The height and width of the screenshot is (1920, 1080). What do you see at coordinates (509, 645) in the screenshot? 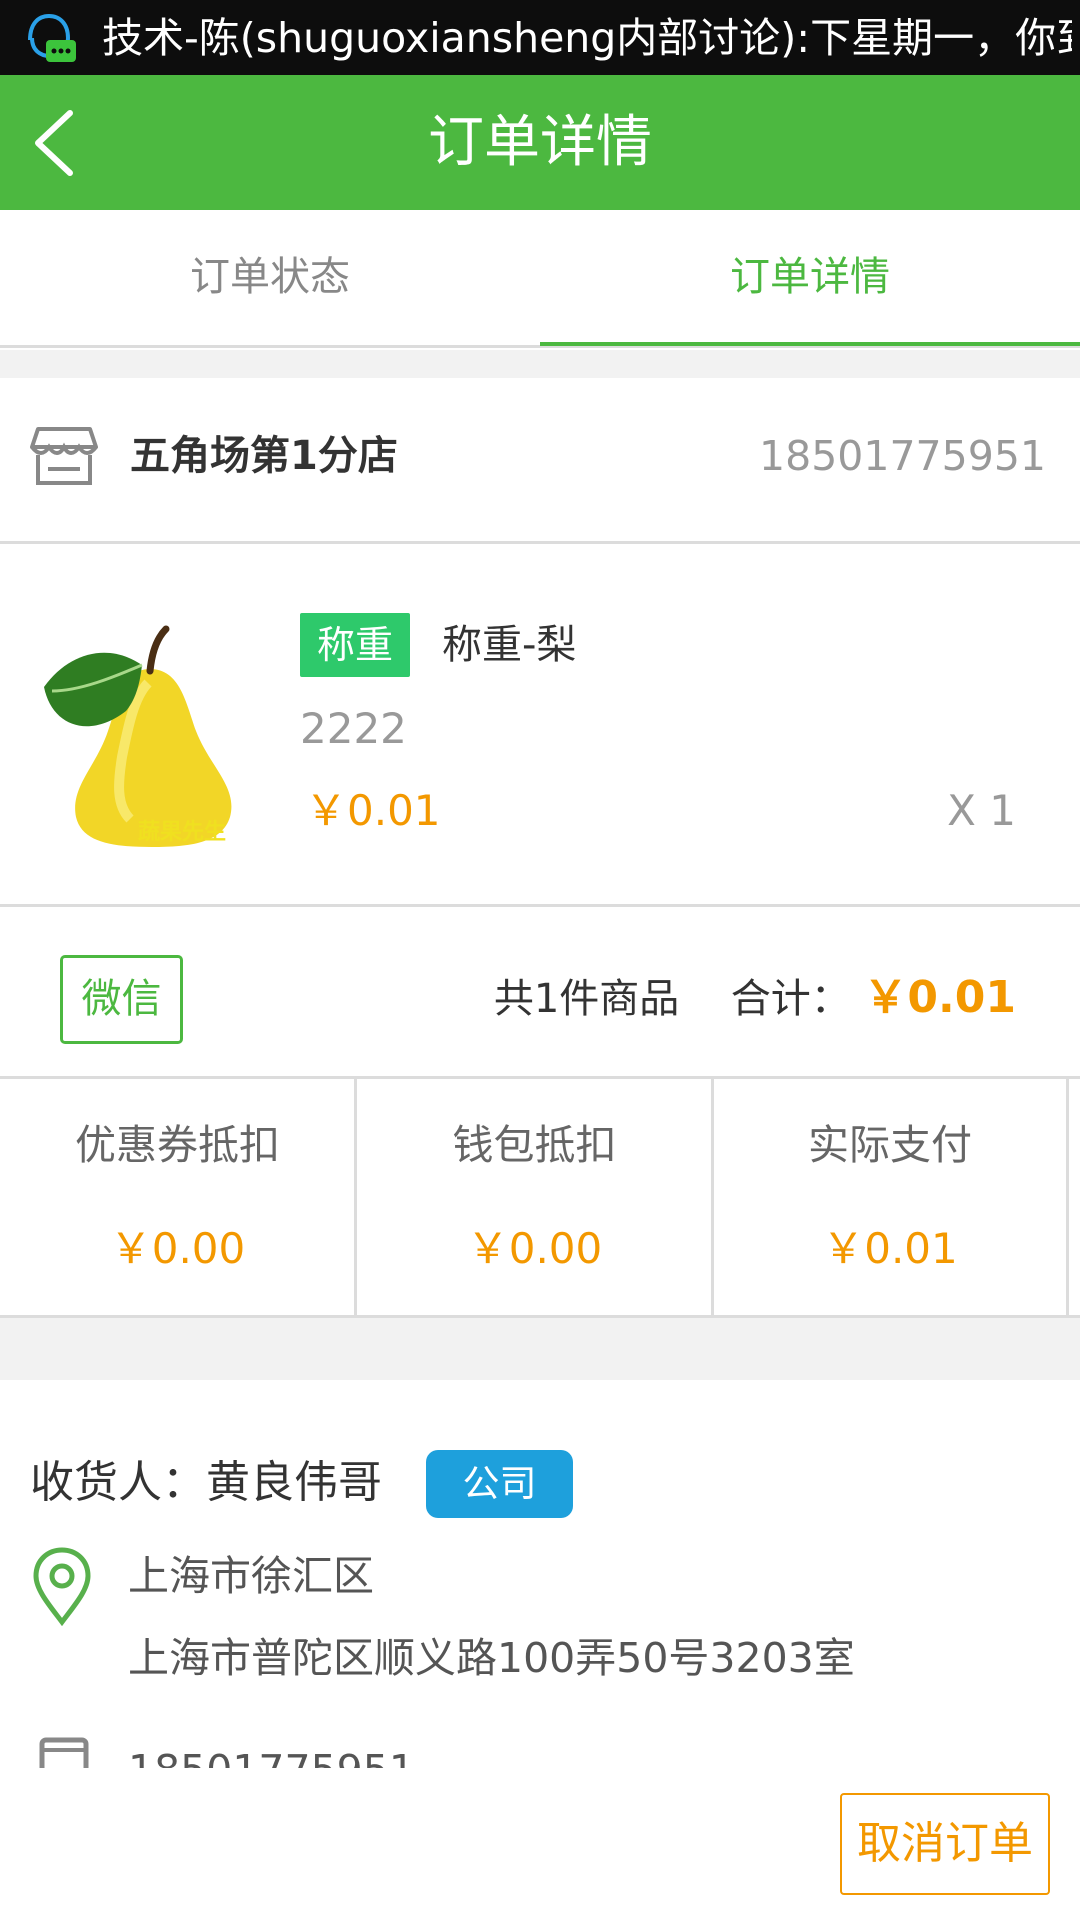
I see `product-name: 称重-梨` at bounding box center [509, 645].